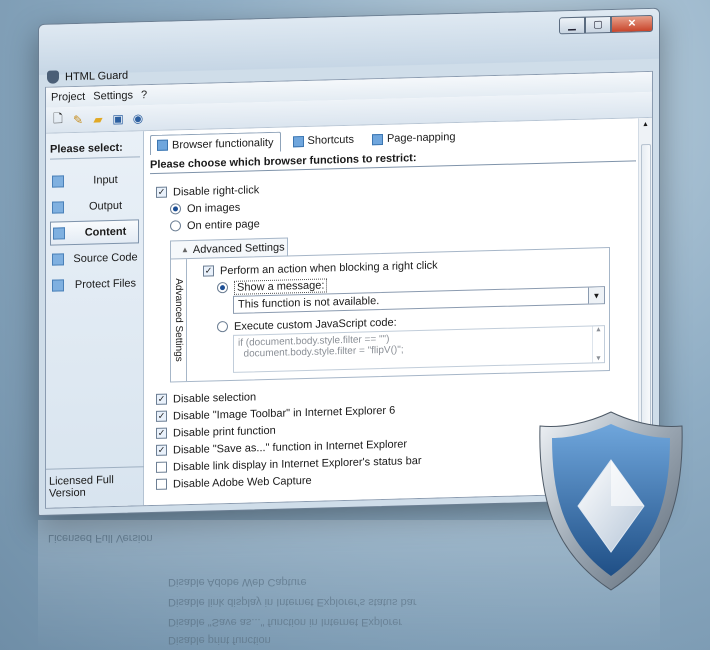 This screenshot has width=710, height=650. What do you see at coordinates (281, 286) in the screenshot?
I see `option-label: Show a message:` at bounding box center [281, 286].